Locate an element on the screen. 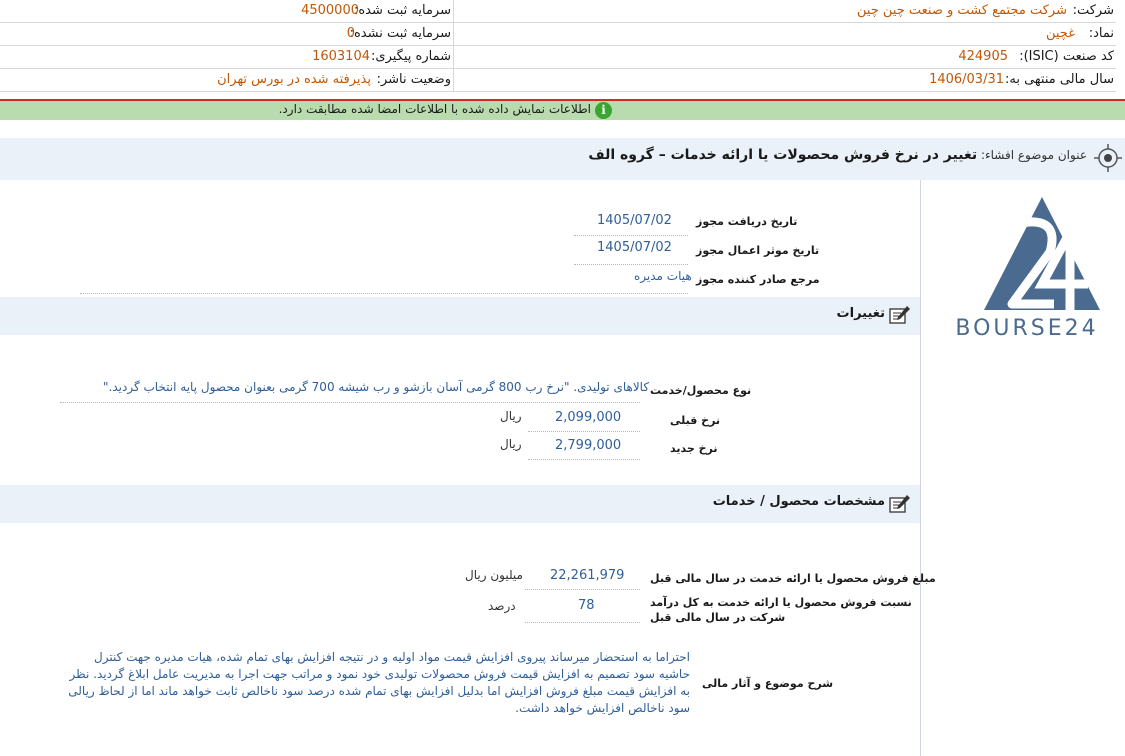  issuer-authority-label: مرجع صادر کننده مجوز is located at coordinates (758, 279).